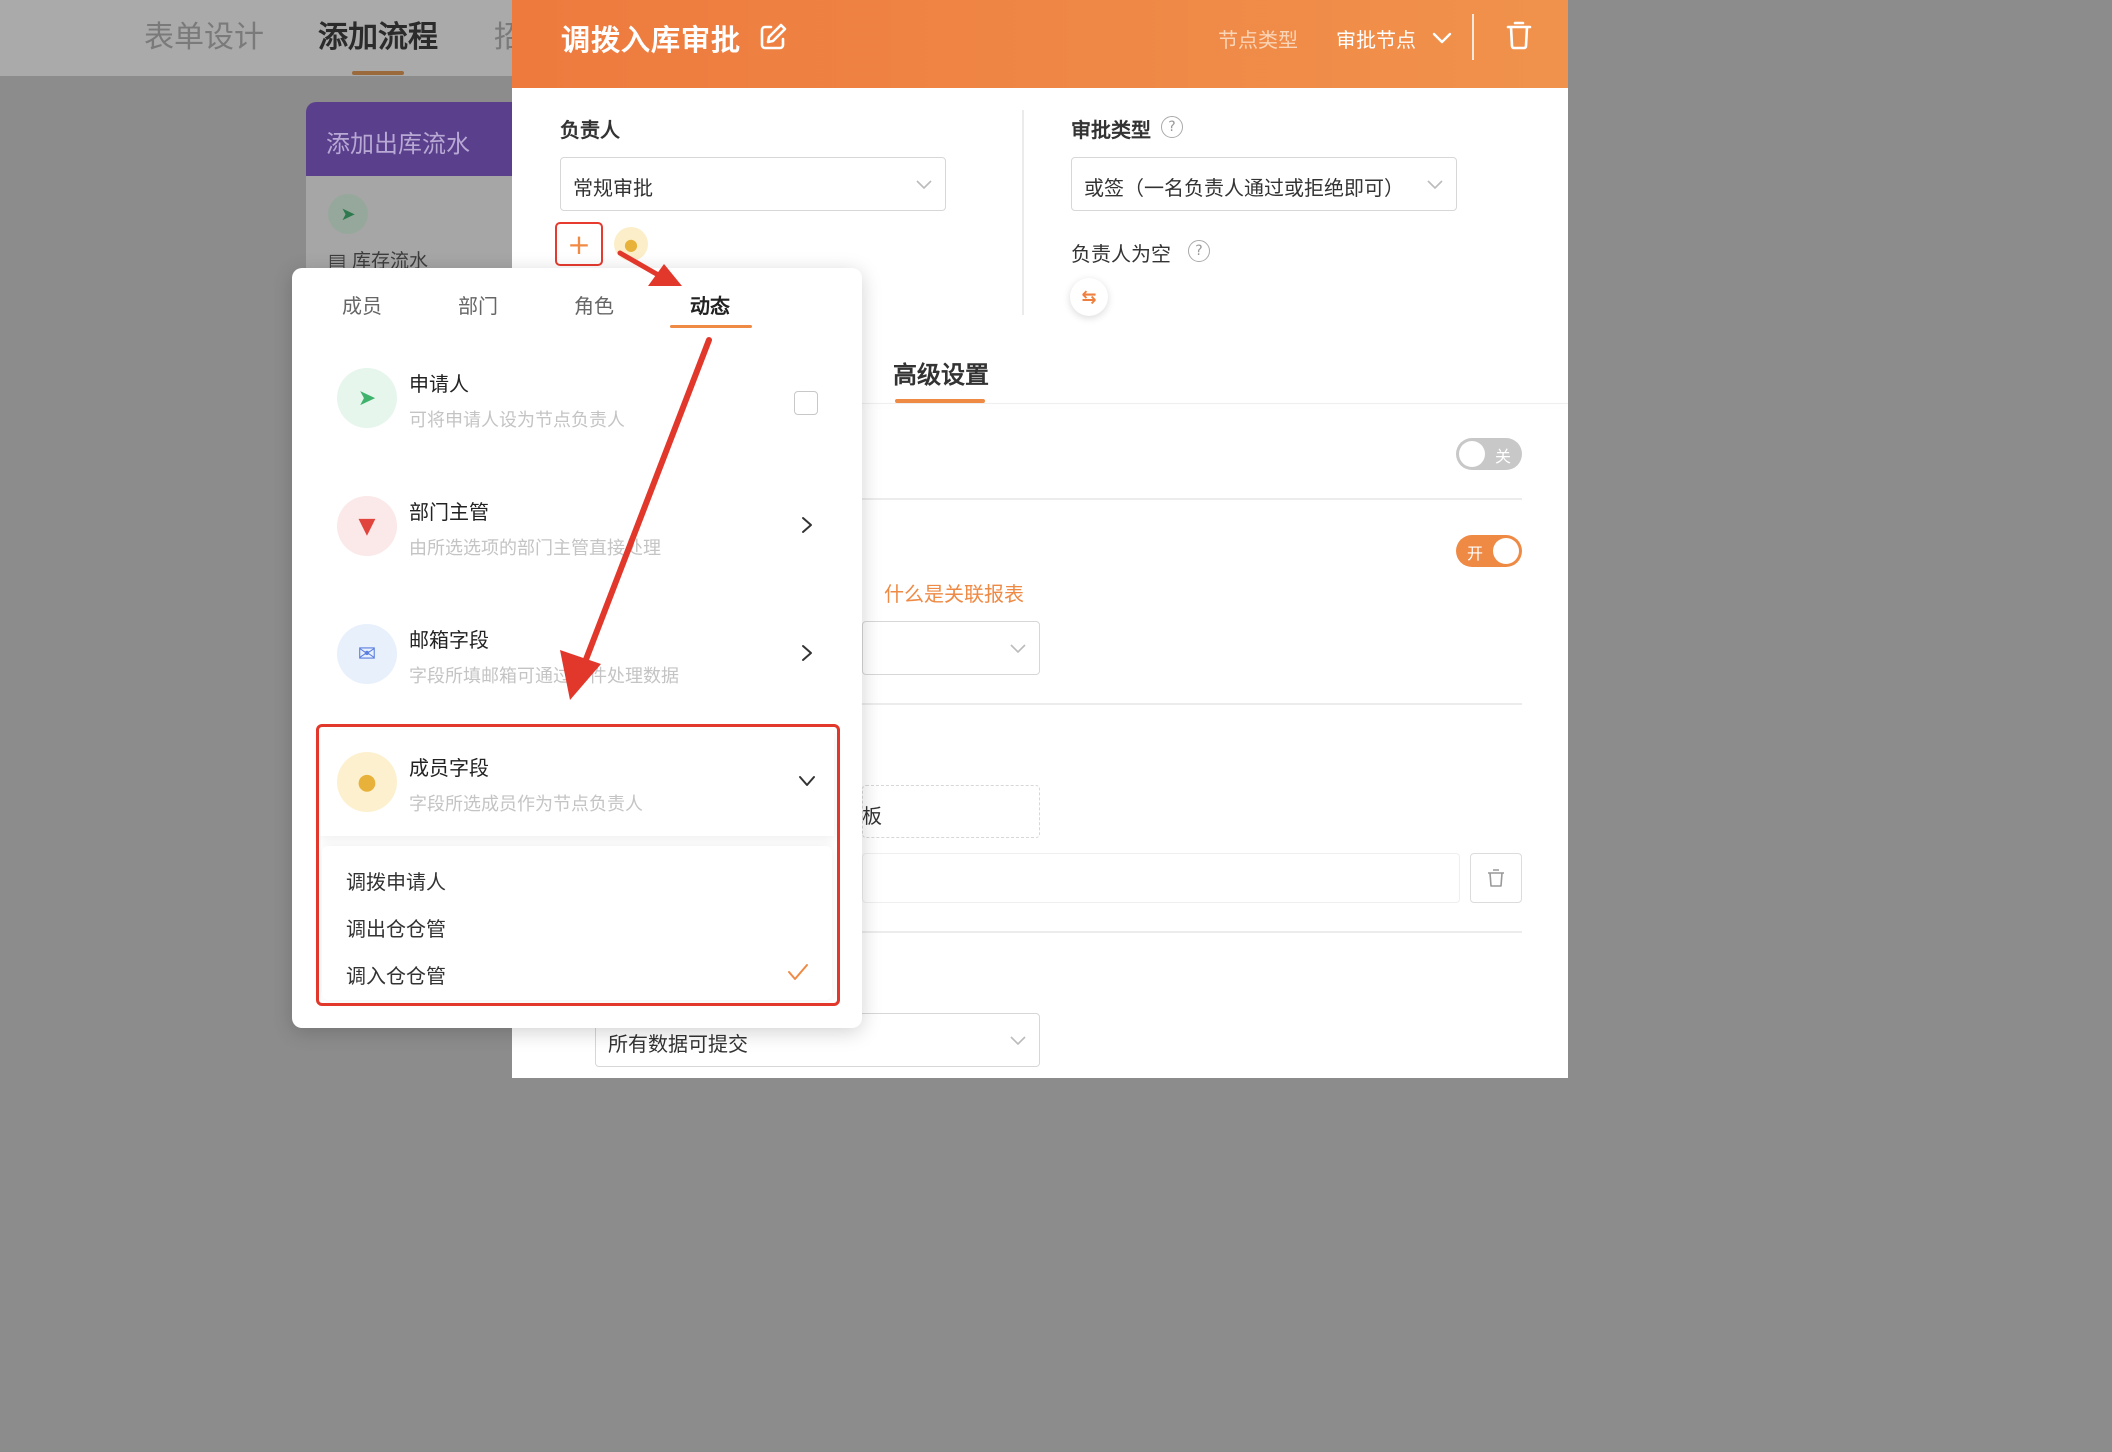  What do you see at coordinates (631, 244) in the screenshot?
I see `member-avatar: ●` at bounding box center [631, 244].